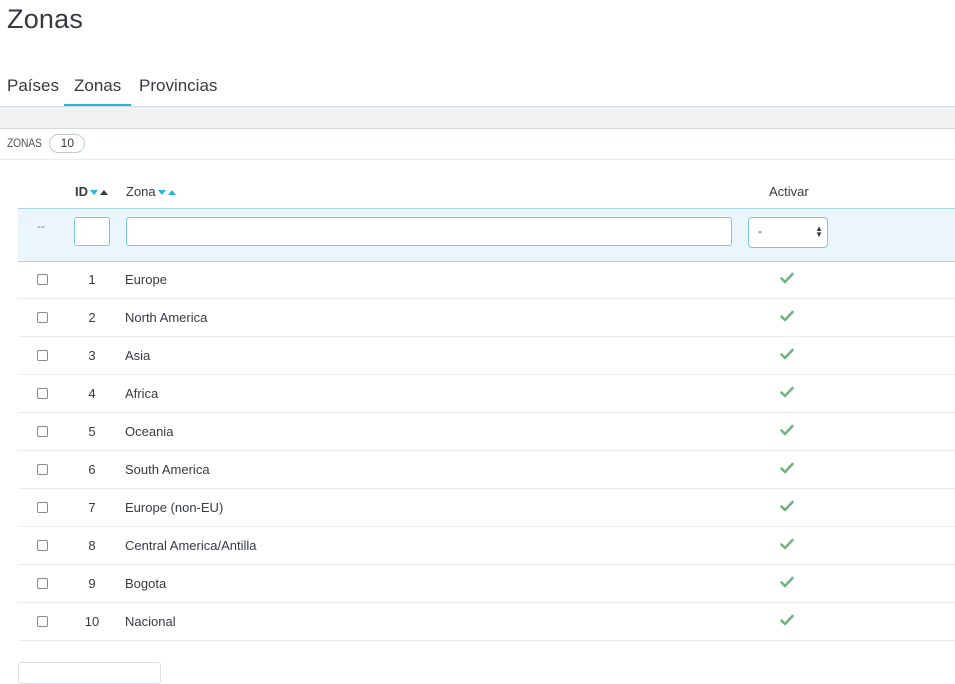 The image size is (955, 684). What do you see at coordinates (166, 317) in the screenshot?
I see `row-zona: North America` at bounding box center [166, 317].